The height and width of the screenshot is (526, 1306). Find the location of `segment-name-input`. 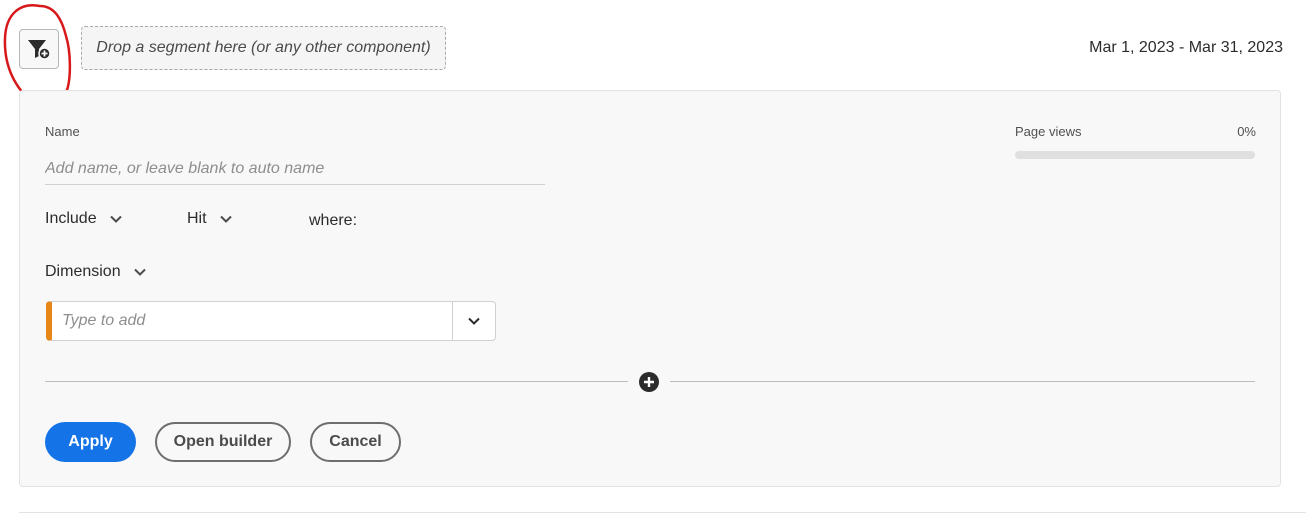

segment-name-input is located at coordinates (295, 169).